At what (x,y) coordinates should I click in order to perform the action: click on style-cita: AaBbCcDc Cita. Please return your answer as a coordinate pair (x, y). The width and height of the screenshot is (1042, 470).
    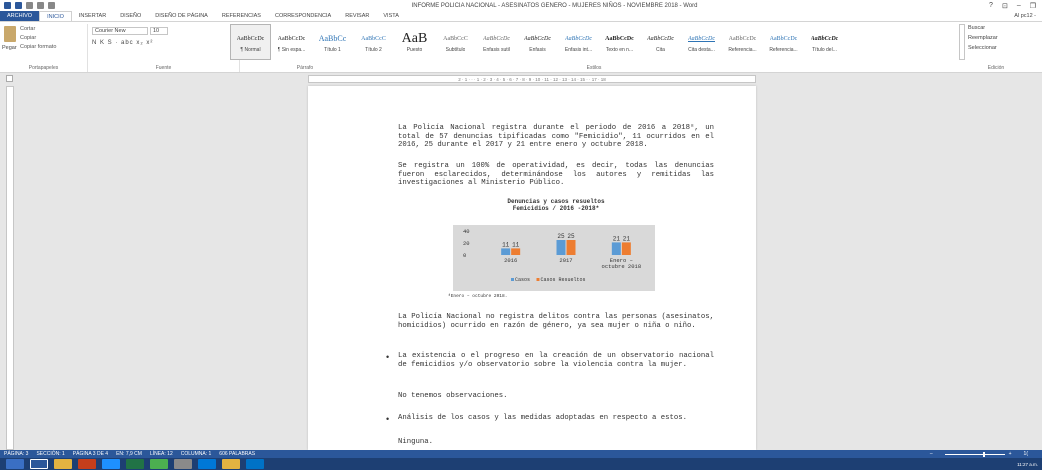
    Looking at the image, I should click on (660, 42).